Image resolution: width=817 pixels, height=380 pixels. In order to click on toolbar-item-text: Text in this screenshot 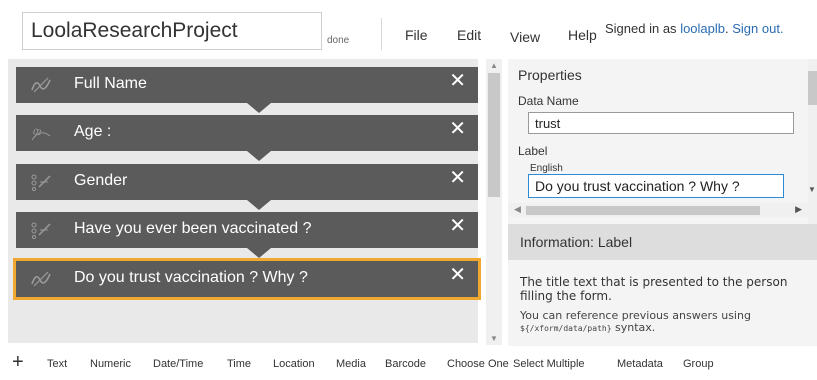, I will do `click(57, 364)`.